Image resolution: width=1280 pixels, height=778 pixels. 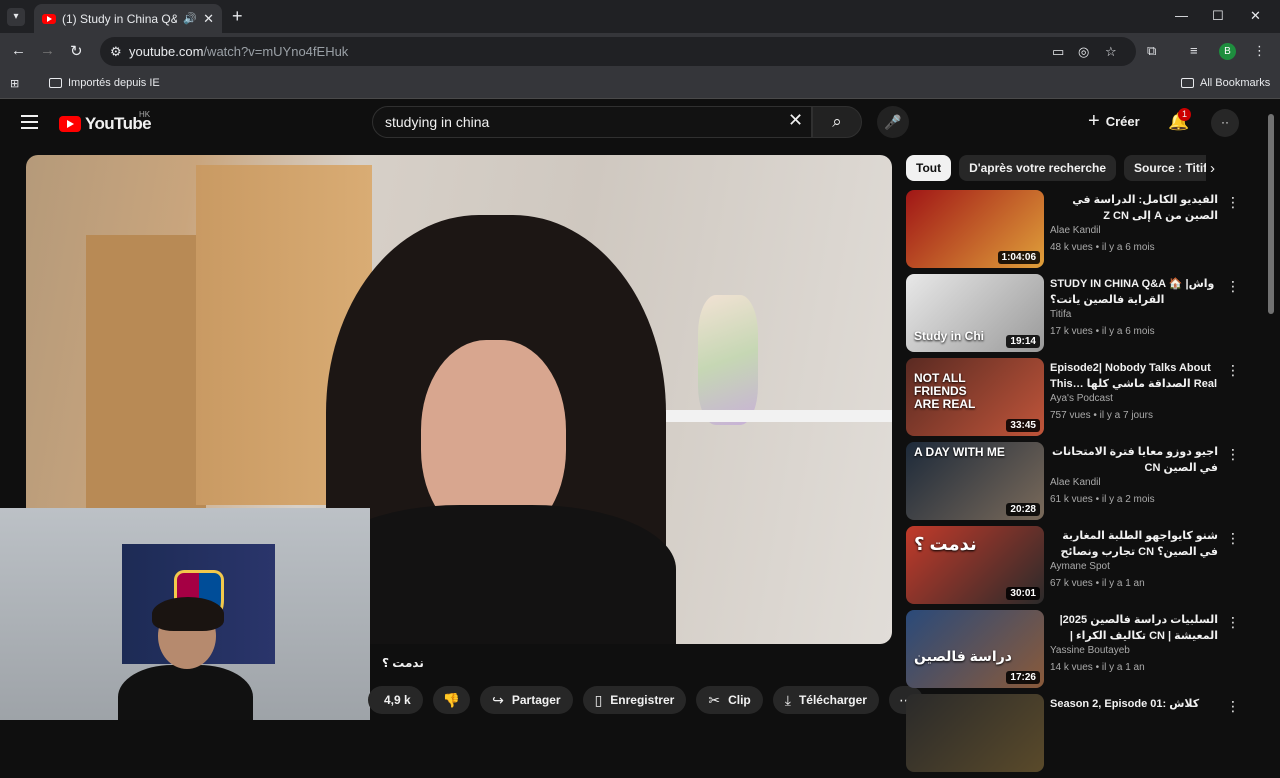 What do you see at coordinates (975, 649) in the screenshot?
I see `video-thumbnail: دراسة فالصين 17:26` at bounding box center [975, 649].